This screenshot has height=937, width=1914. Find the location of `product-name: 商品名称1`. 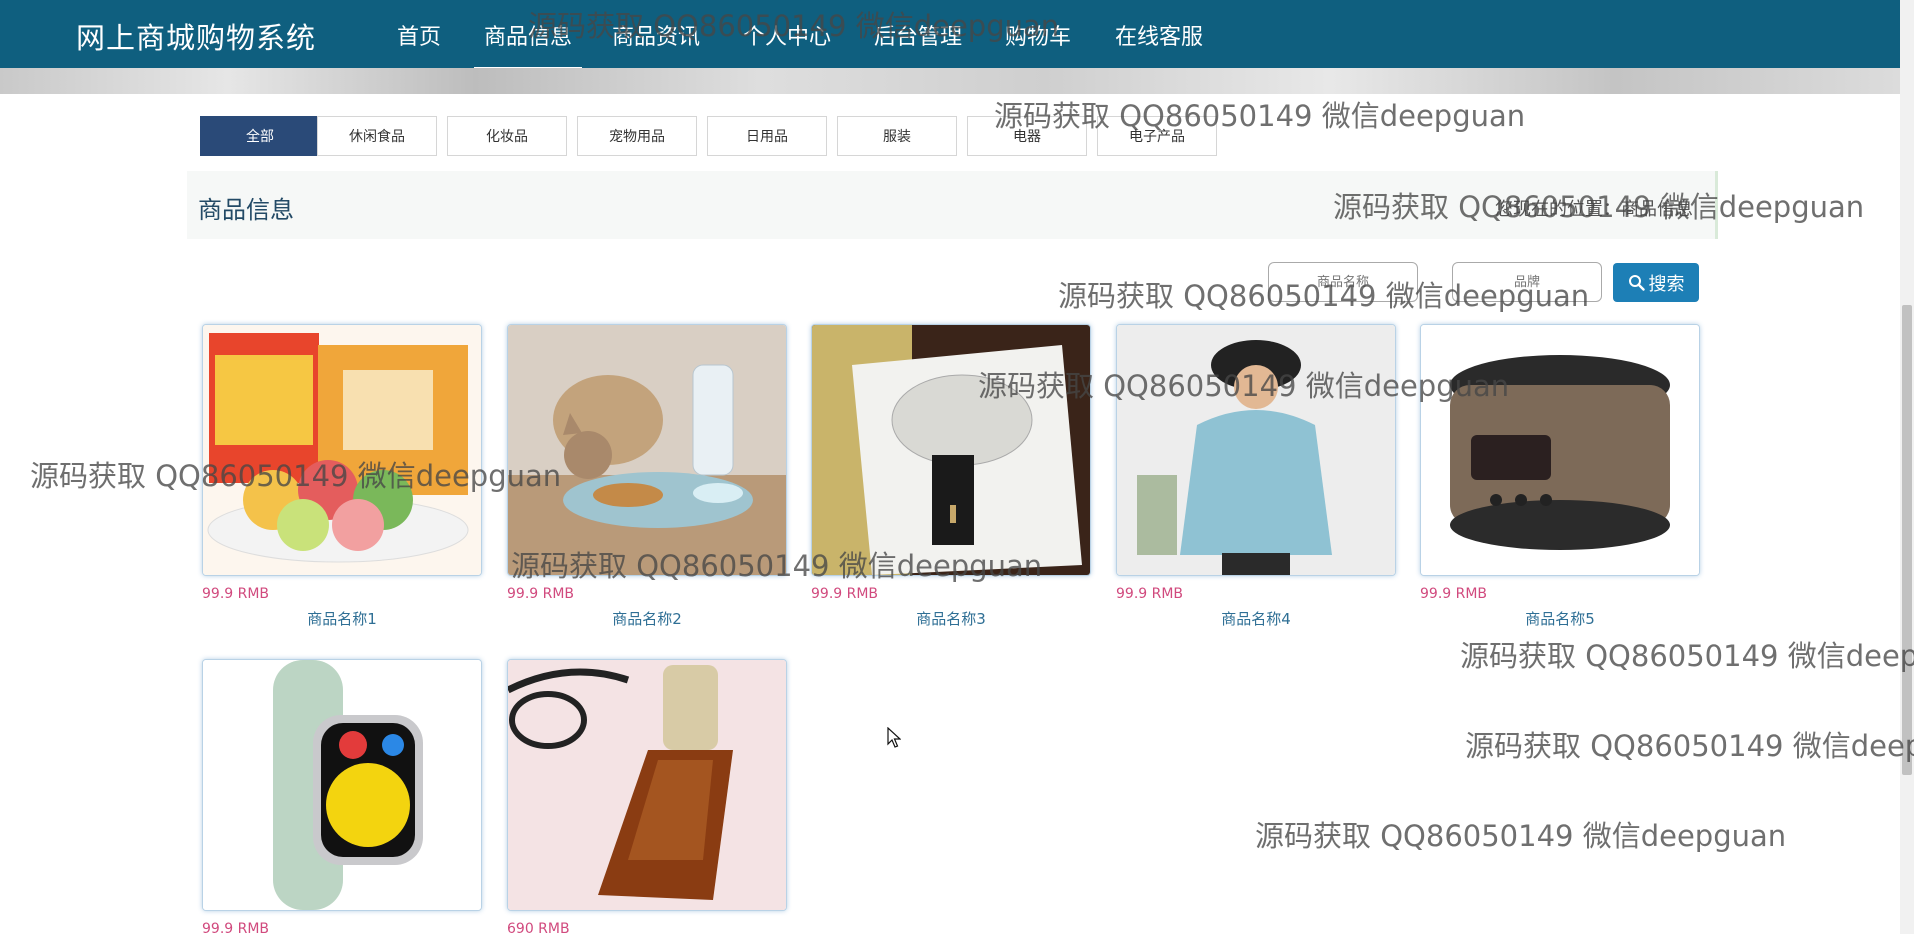

product-name: 商品名称1 is located at coordinates (342, 618).